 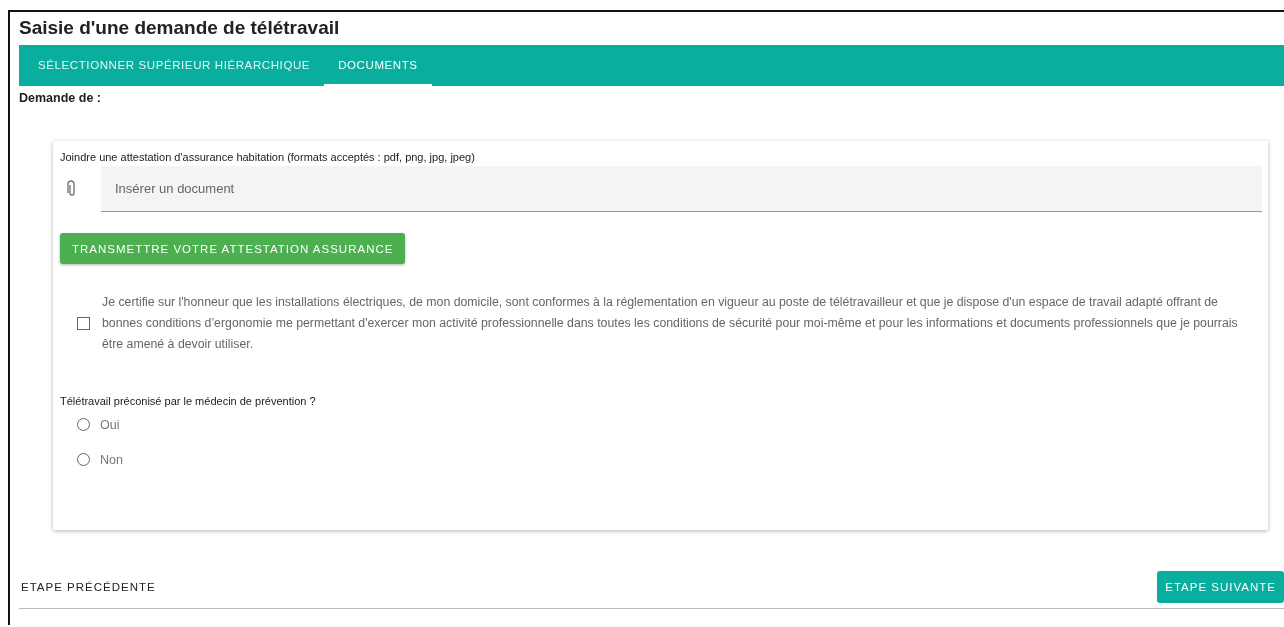 What do you see at coordinates (670, 323) in the screenshot?
I see `certification-text: Je certifie sur l'honneur que les installations électriques, de mon domicile, sont conformes à la réglementation en vigueur au poste de télétravailleur et que je dispose d'un espace de travail adapté offrant de bonnes conditions d’ergonomie me permettant d'exercer mon activité professionnelle dans toutes les conditions de sécurité pour moi-même et pour les informations et documents professionnels que je pourrais être amené à devoir utiliser.` at bounding box center [670, 323].